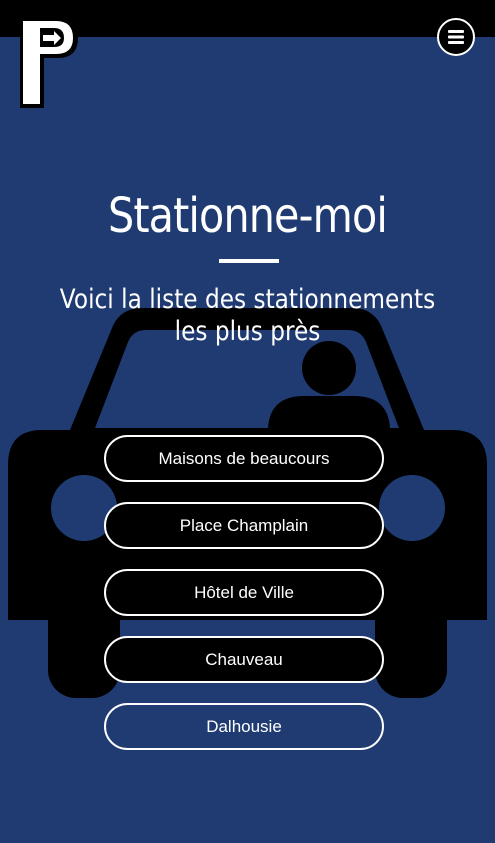 This screenshot has width=495, height=843. What do you see at coordinates (244, 659) in the screenshot?
I see `parking-button-chauveau: Chauveau` at bounding box center [244, 659].